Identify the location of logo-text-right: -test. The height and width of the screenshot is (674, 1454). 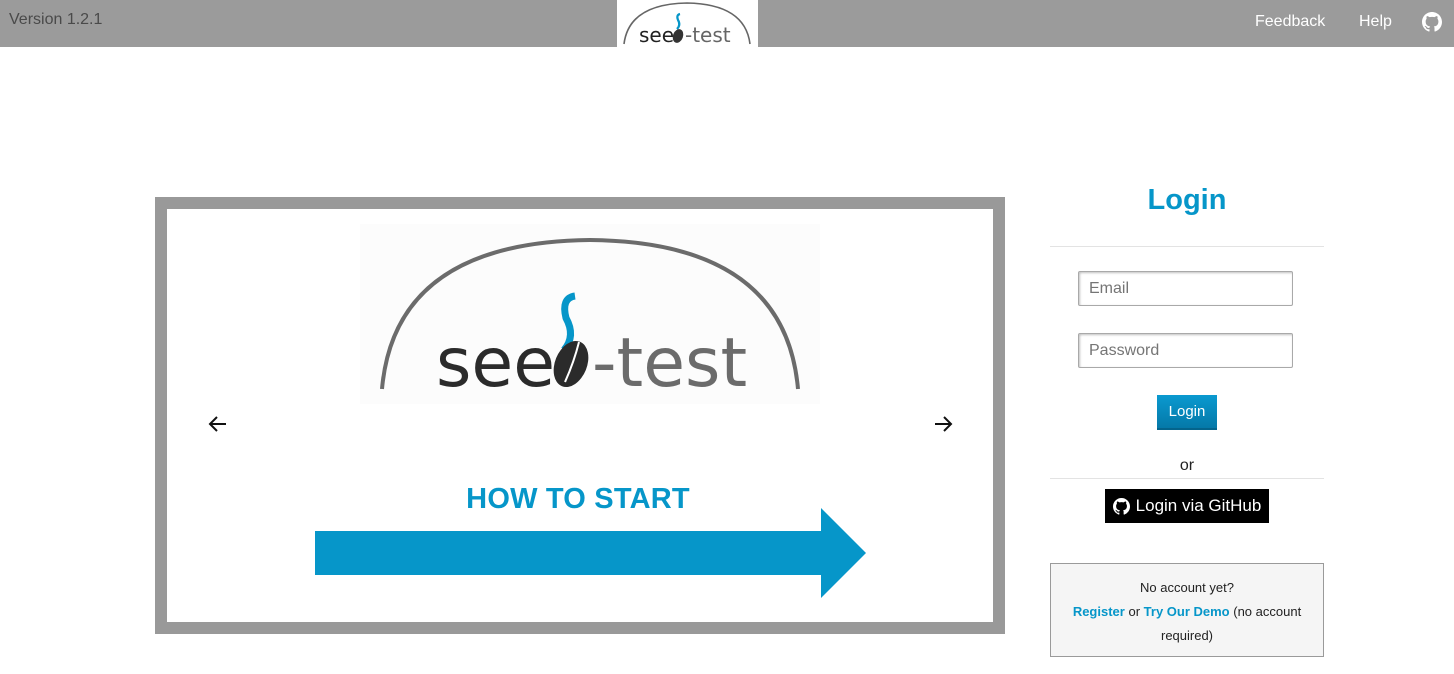
(708, 35).